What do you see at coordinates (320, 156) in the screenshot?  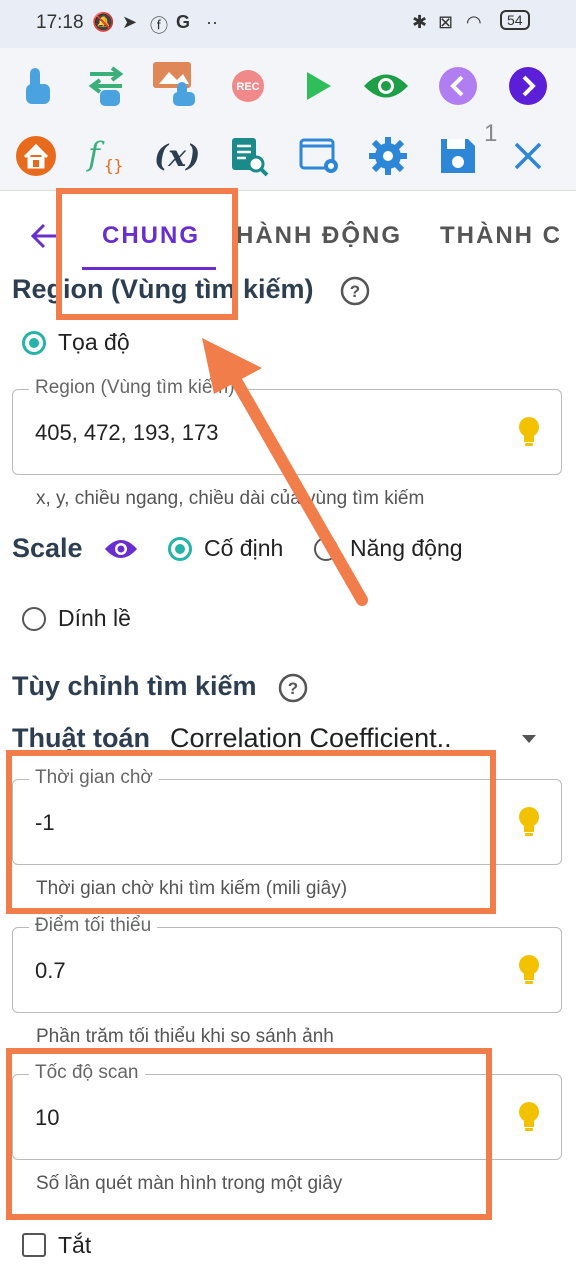 I see `window-settings-icon` at bounding box center [320, 156].